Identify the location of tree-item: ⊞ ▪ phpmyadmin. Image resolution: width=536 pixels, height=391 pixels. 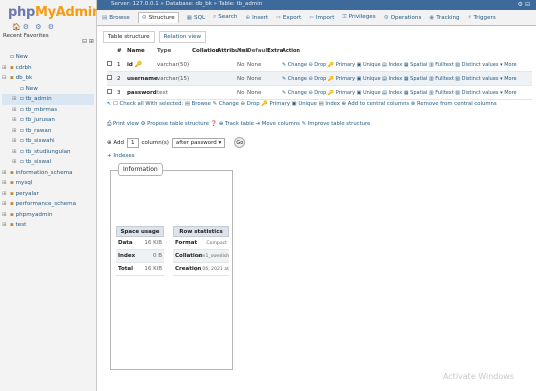
(48, 215).